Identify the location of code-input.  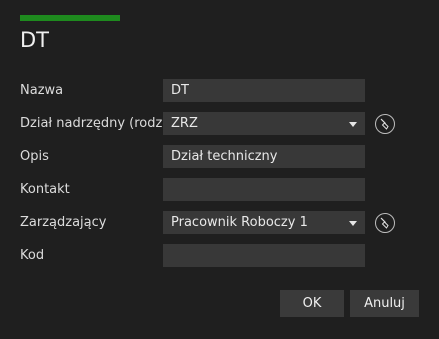
(264, 255).